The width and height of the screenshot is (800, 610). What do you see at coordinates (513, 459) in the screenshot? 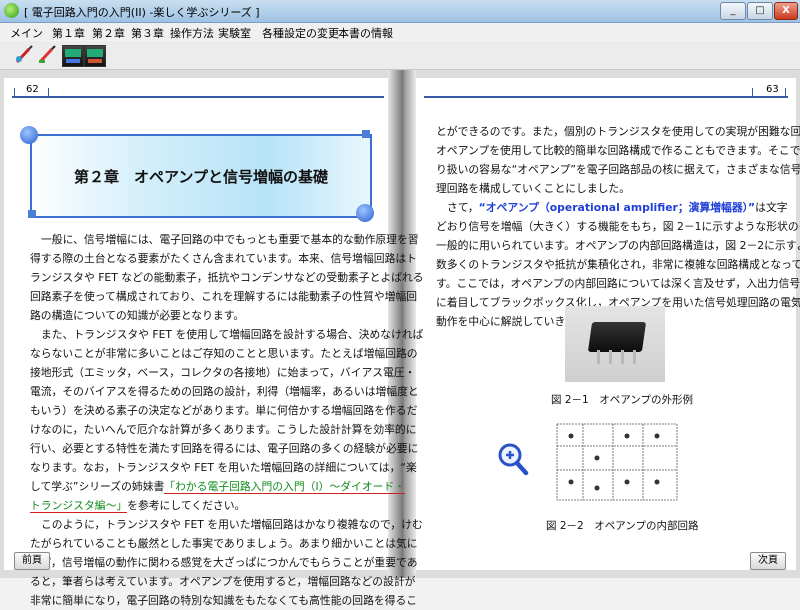
I see `magnifier-zoom-icon` at bounding box center [513, 459].